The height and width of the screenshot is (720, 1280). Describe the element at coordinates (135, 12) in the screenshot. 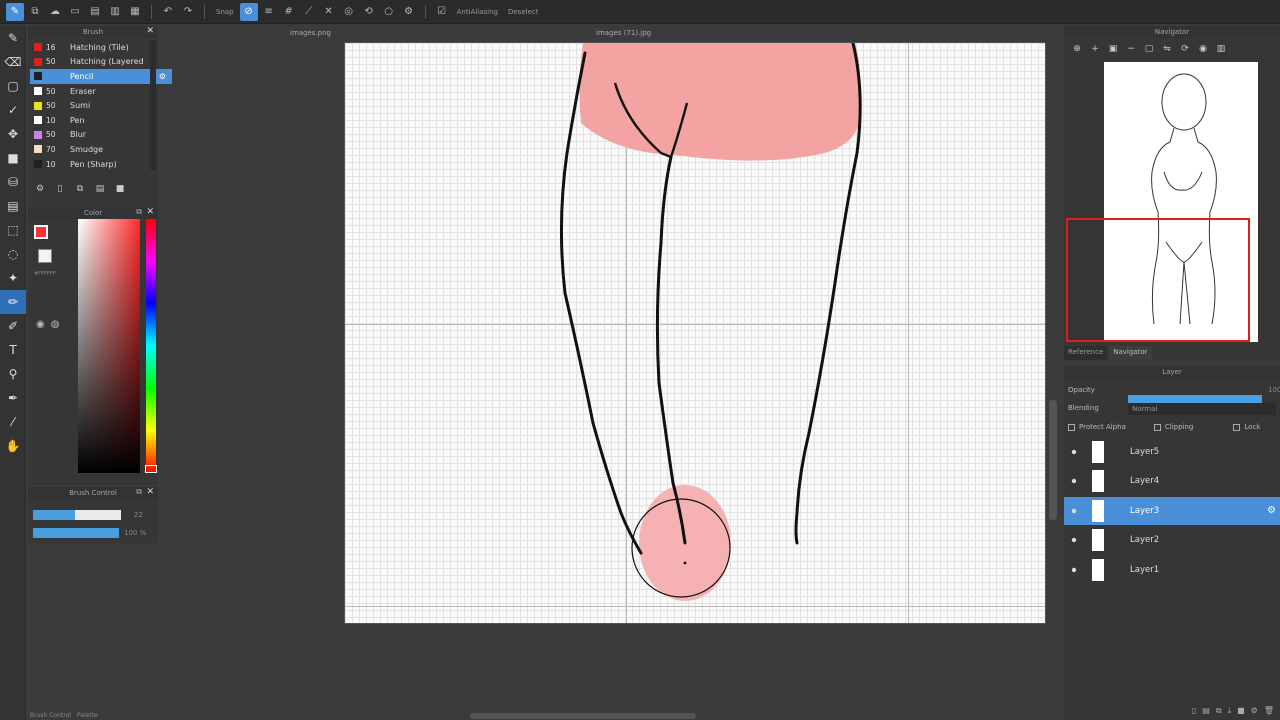

I see `grid-menu-icon: ▦` at that location.